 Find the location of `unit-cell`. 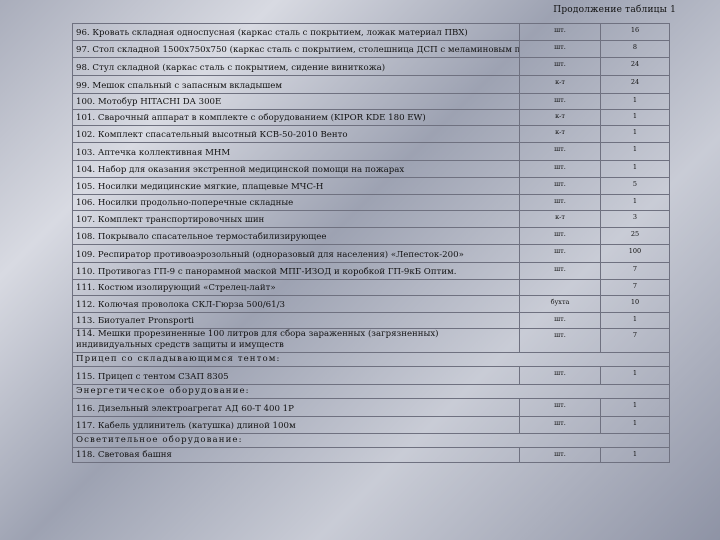

unit-cell is located at coordinates (560, 287).